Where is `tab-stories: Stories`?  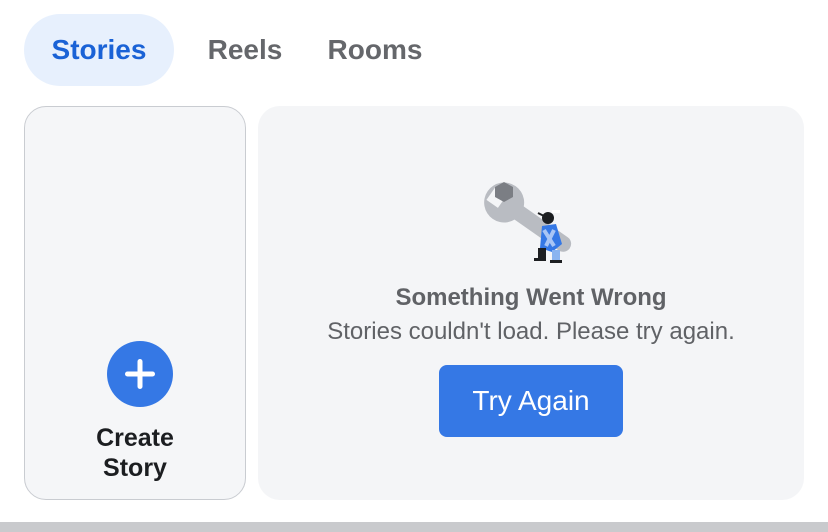
tab-stories: Stories is located at coordinates (99, 50).